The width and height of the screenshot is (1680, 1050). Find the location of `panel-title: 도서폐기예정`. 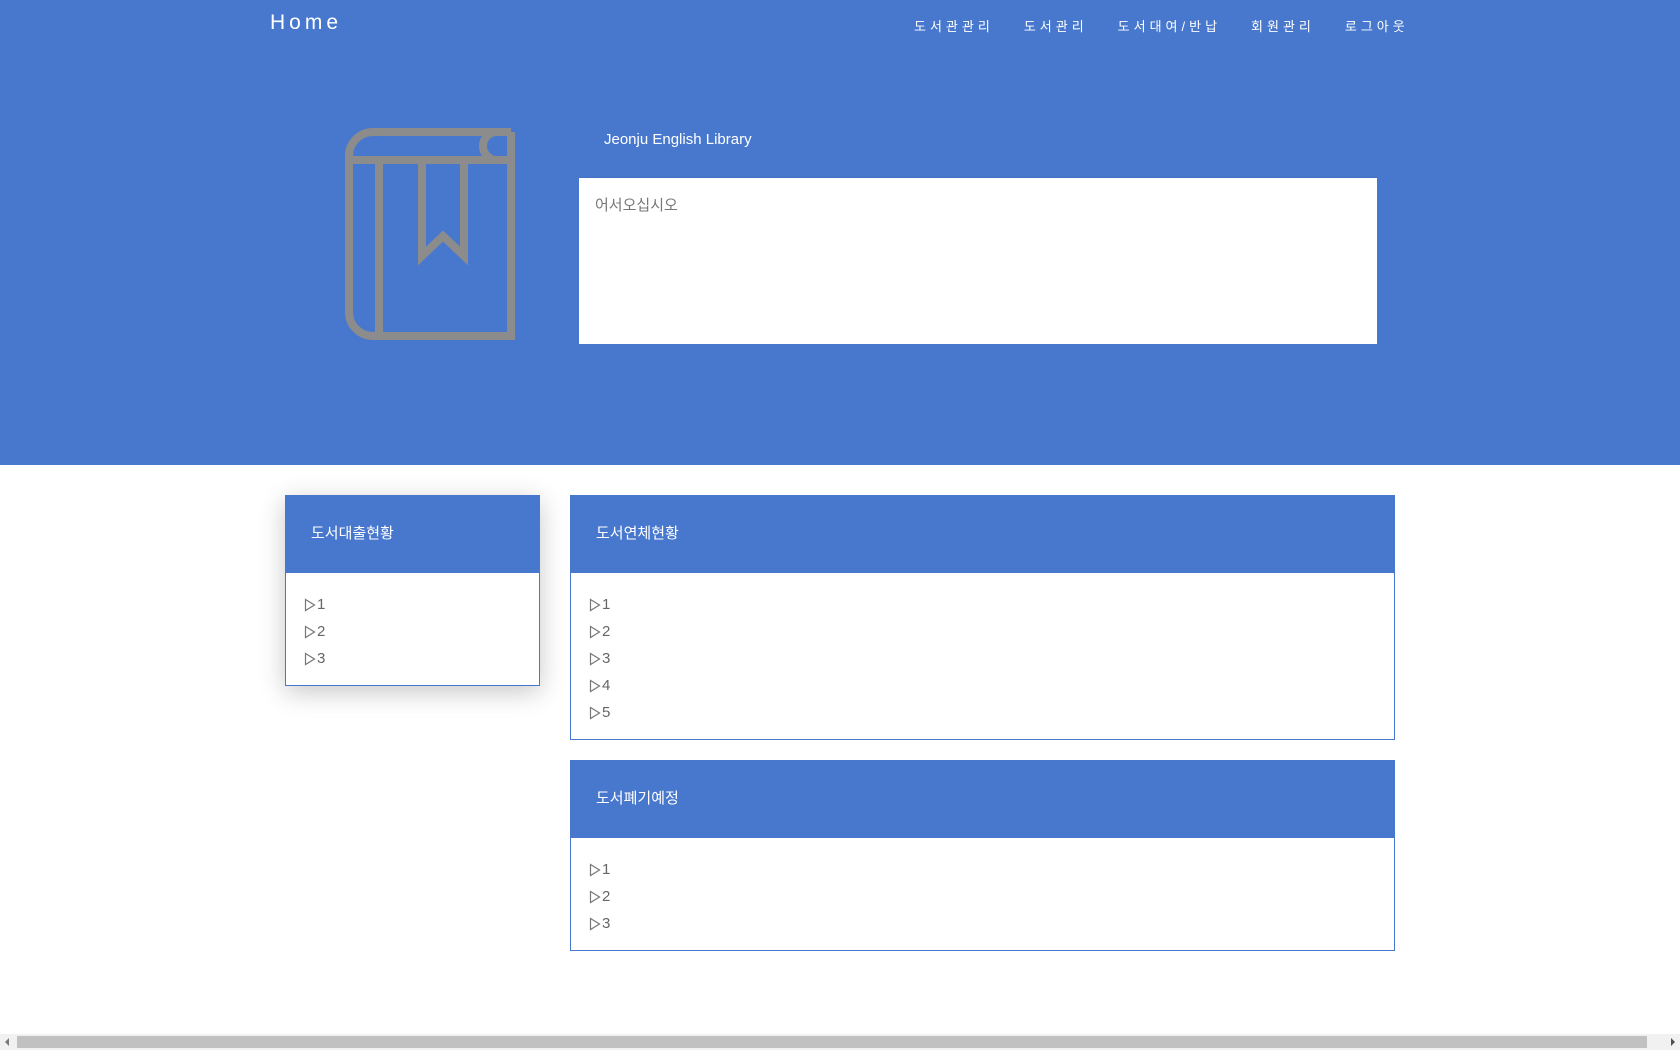

panel-title: 도서폐기예정 is located at coordinates (982, 799).